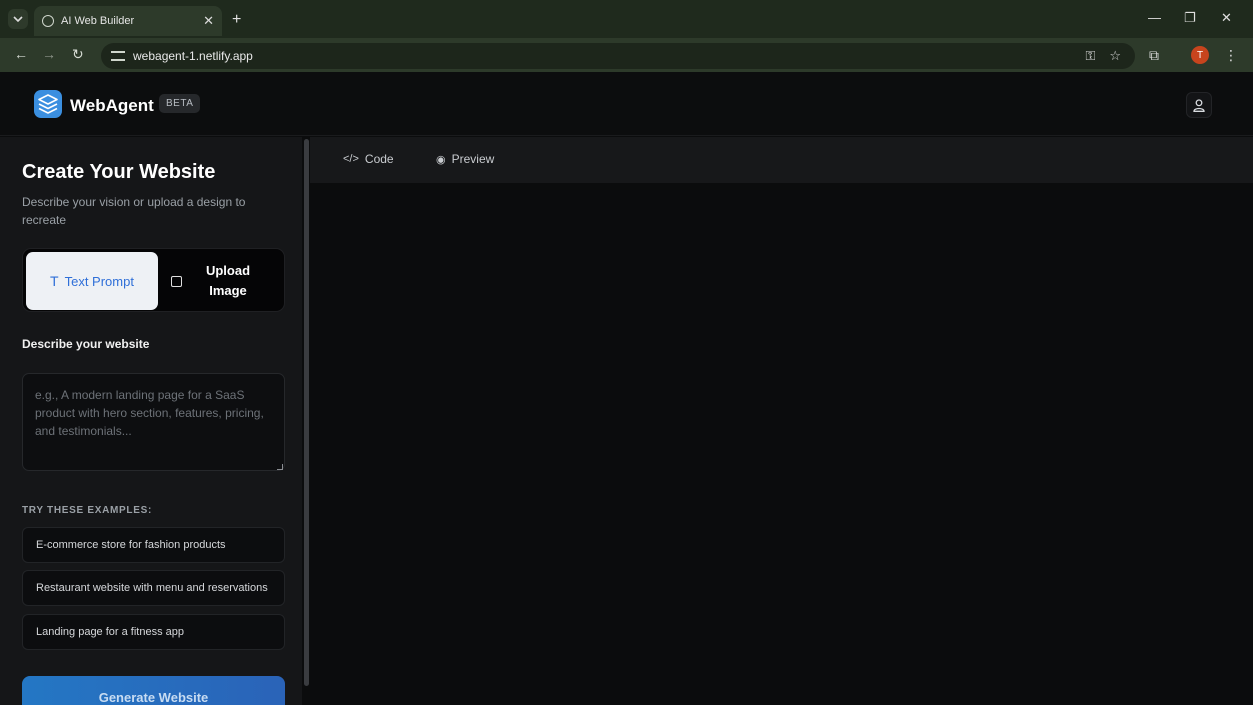 The width and height of the screenshot is (1253, 705). Describe the element at coordinates (1190, 18) in the screenshot. I see `restore-icon: ❐` at that location.